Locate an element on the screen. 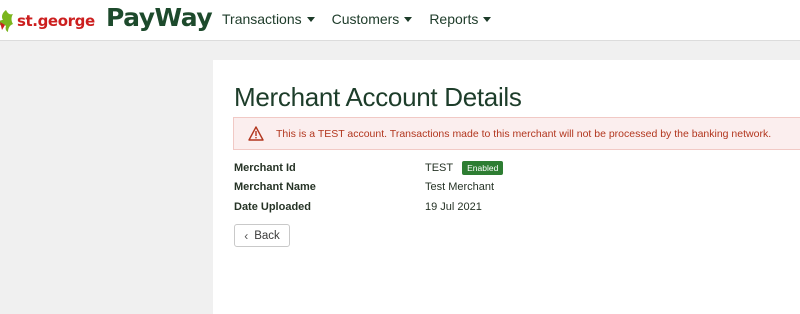 Image resolution: width=800 pixels, height=314 pixels. status-badge: Enabled is located at coordinates (483, 168).